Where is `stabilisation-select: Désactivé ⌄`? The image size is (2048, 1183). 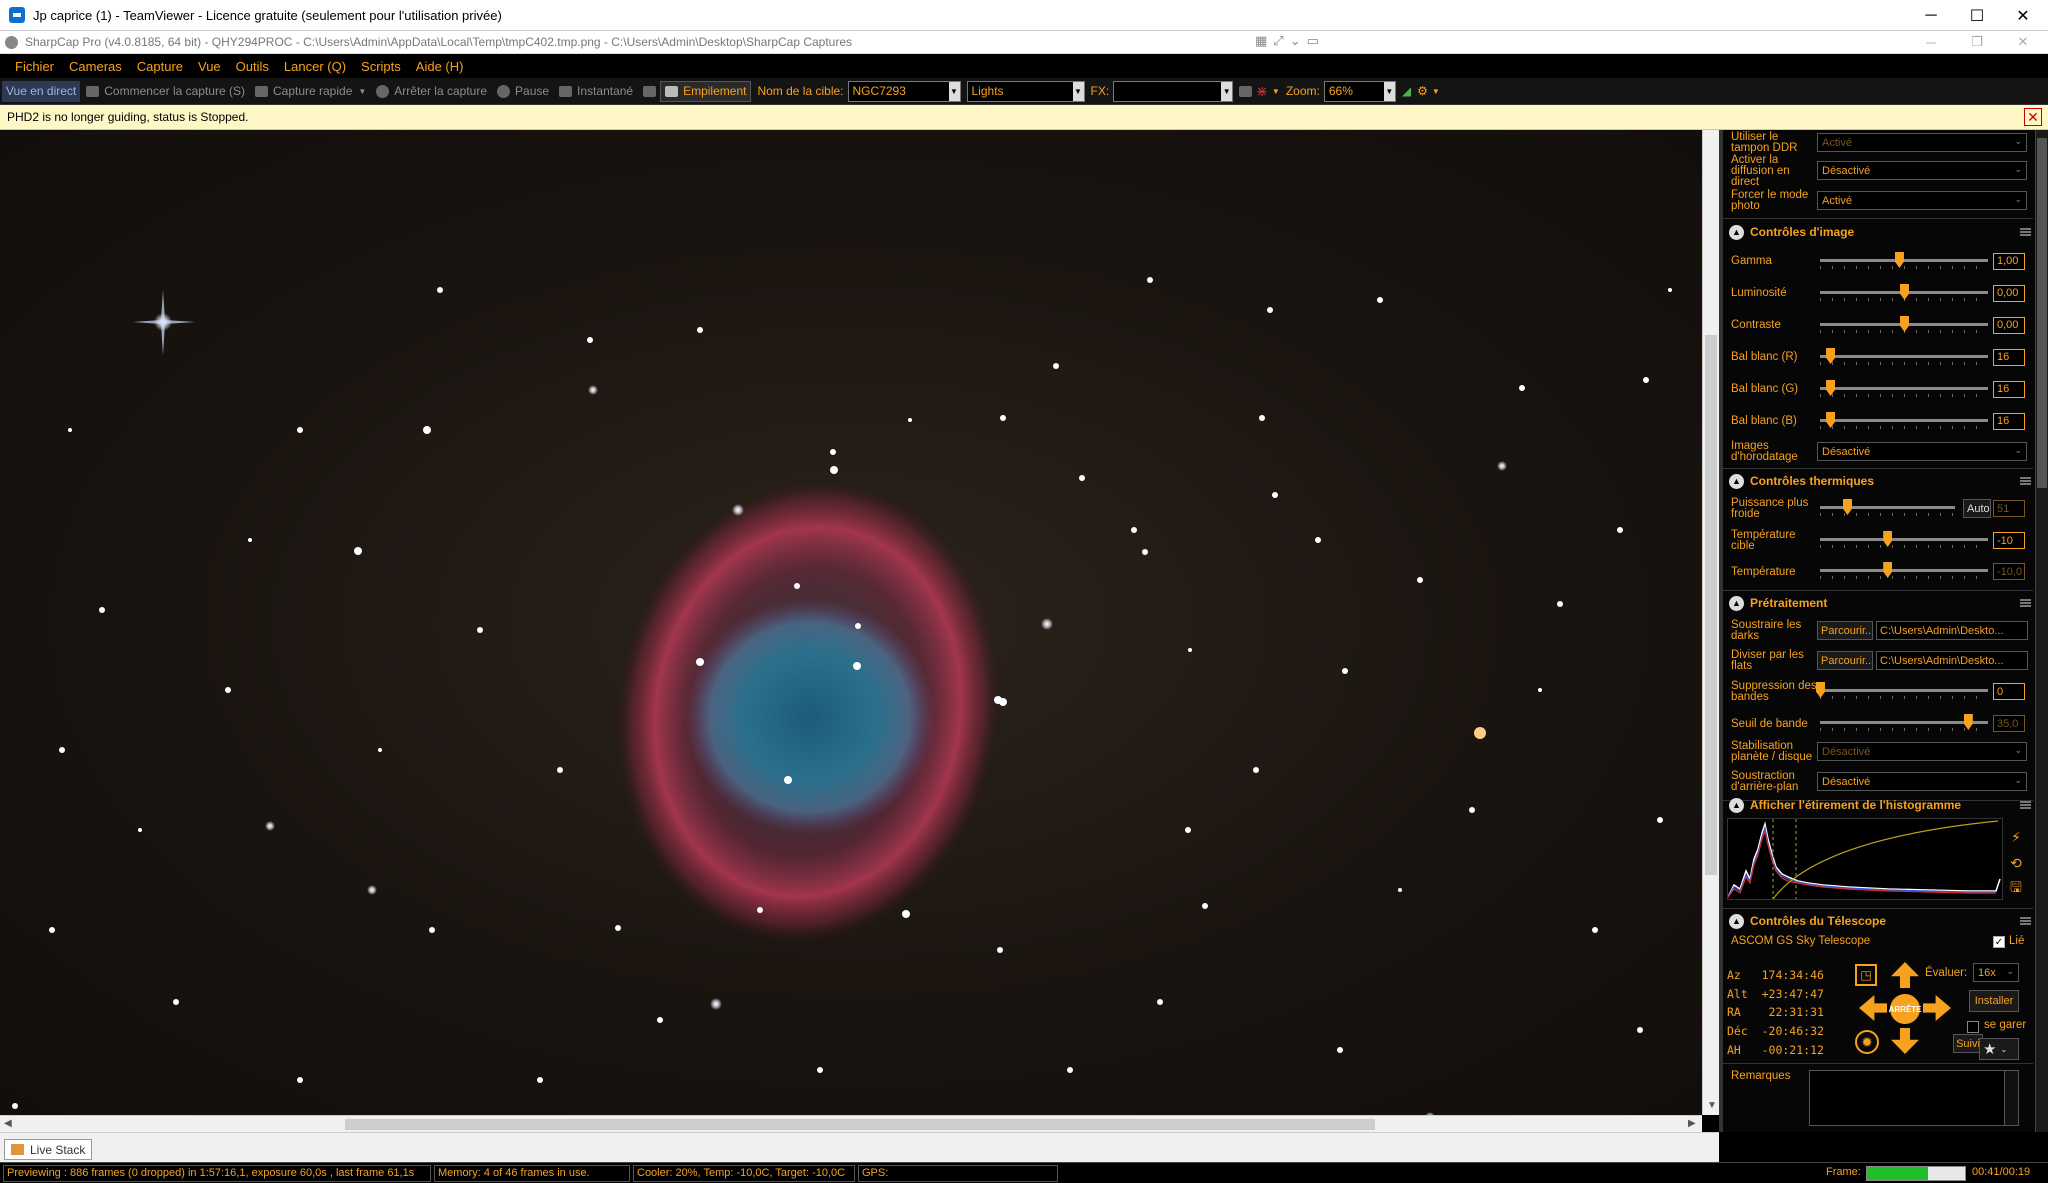 stabilisation-select: Désactivé ⌄ is located at coordinates (1922, 751).